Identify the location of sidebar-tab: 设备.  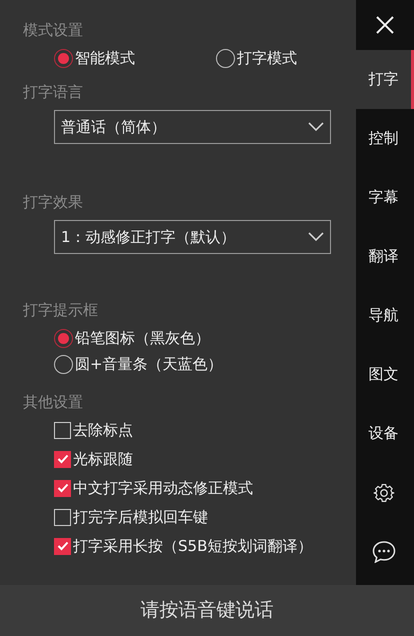
(385, 433).